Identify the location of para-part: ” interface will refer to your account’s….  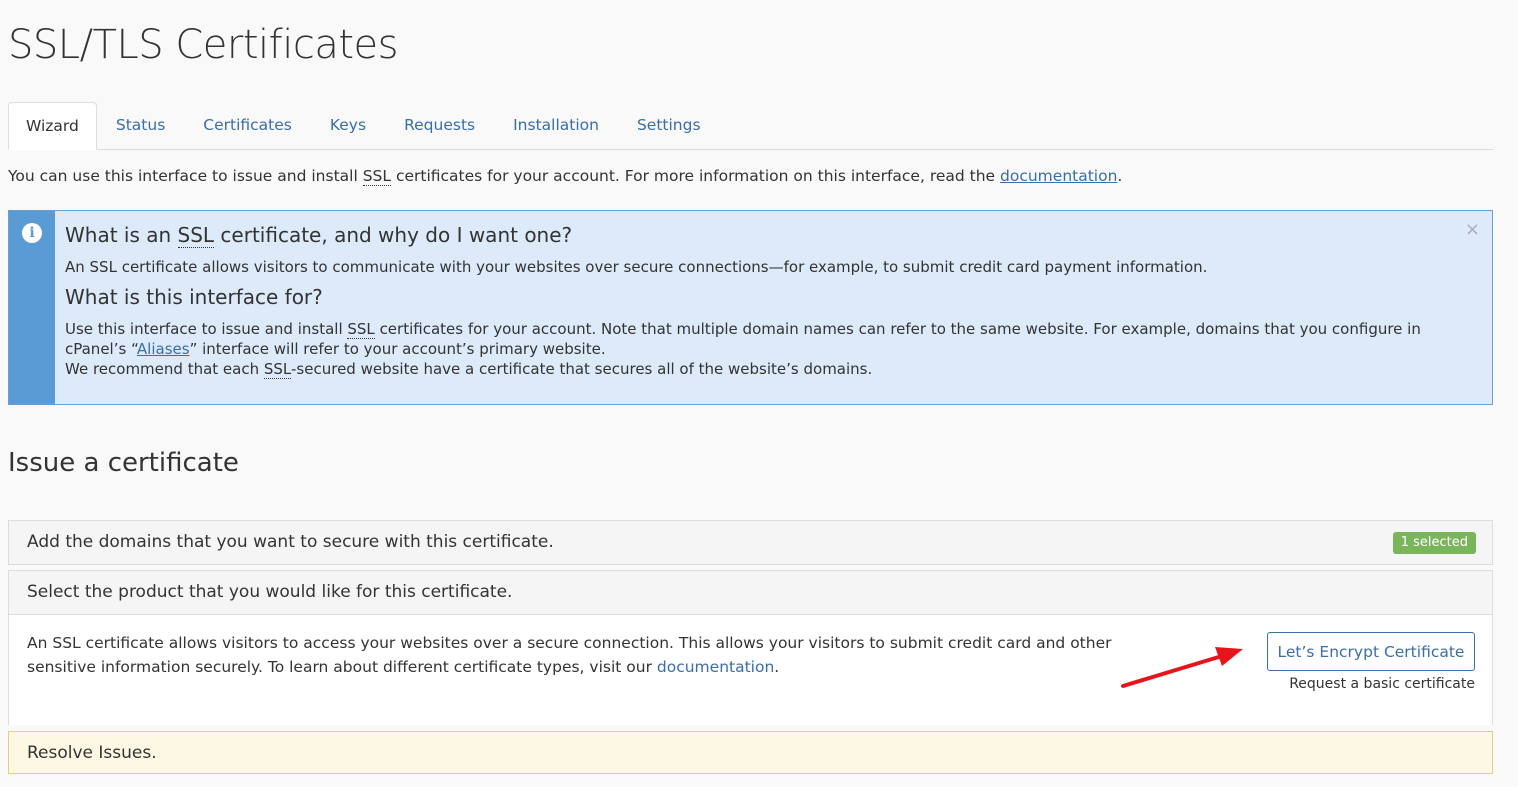
(397, 349).